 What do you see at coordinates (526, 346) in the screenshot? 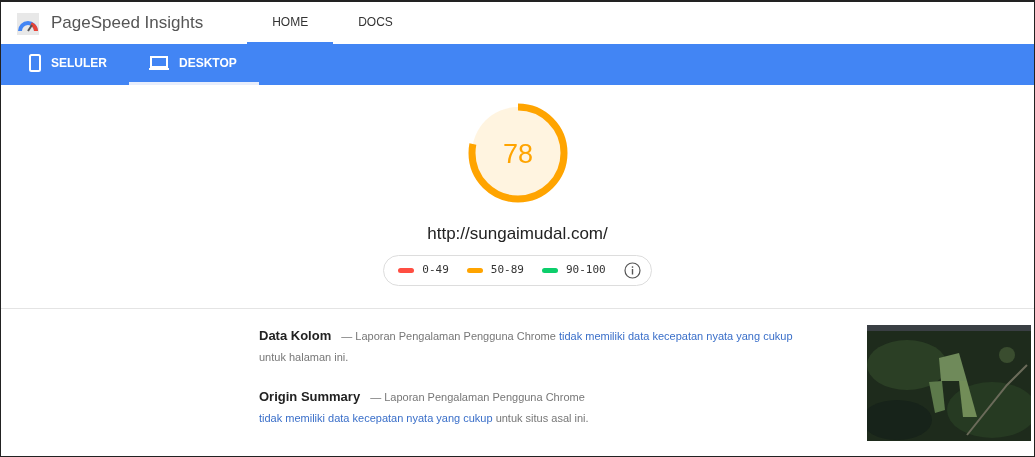
I see `section-description: Data Kolom — Laporan Pengalaman Pengguna Chrome tidak memiliki data kecepatan nyata yang cukup untuk halaman ini.` at bounding box center [526, 346].